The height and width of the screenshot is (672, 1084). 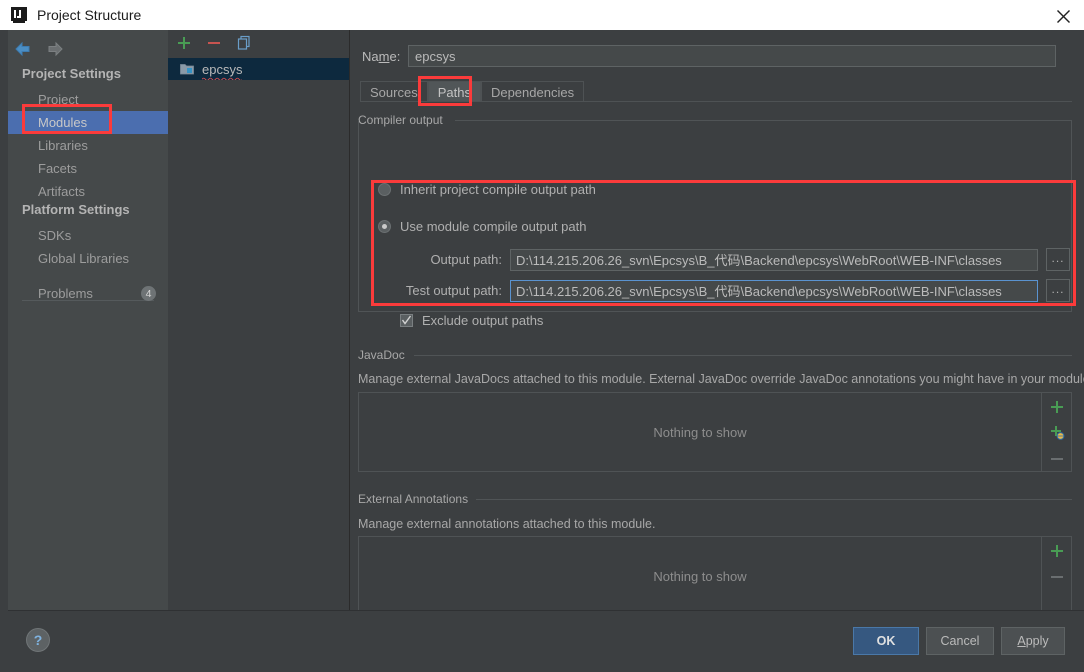 What do you see at coordinates (416, 499) in the screenshot?
I see `external-annotations-group-title: External Annotations` at bounding box center [416, 499].